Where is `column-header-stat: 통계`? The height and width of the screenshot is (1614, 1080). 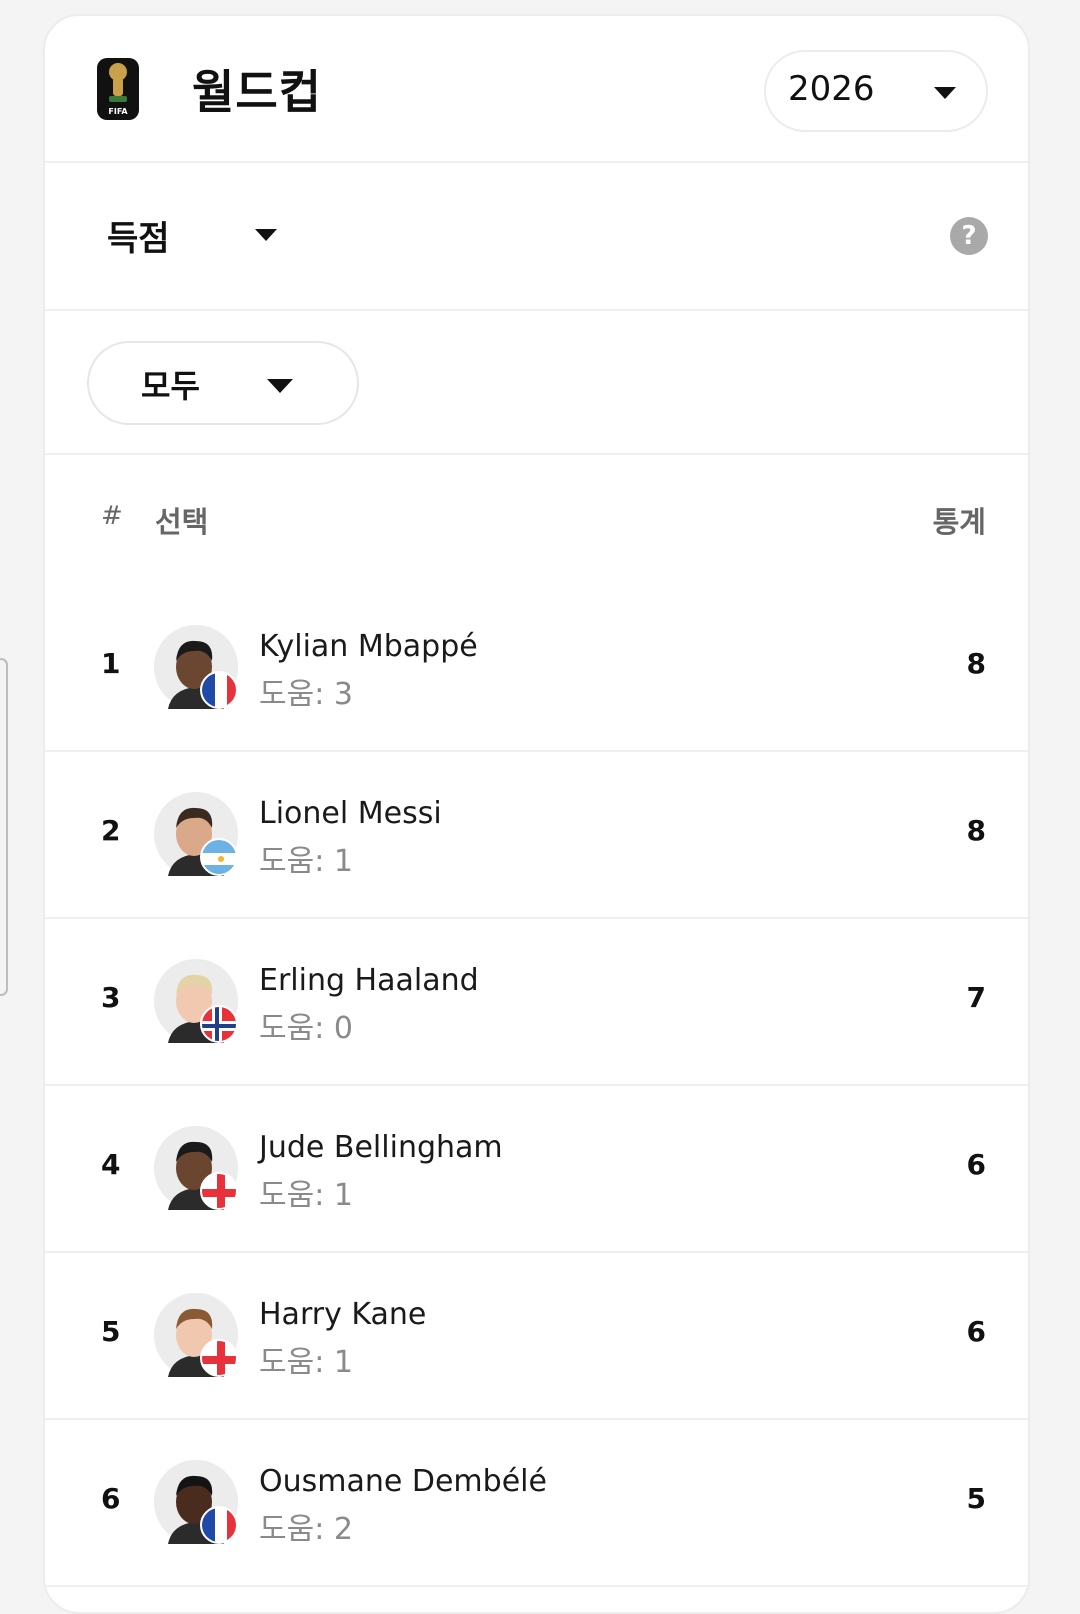
column-header-stat: 통계 is located at coordinates (959, 522).